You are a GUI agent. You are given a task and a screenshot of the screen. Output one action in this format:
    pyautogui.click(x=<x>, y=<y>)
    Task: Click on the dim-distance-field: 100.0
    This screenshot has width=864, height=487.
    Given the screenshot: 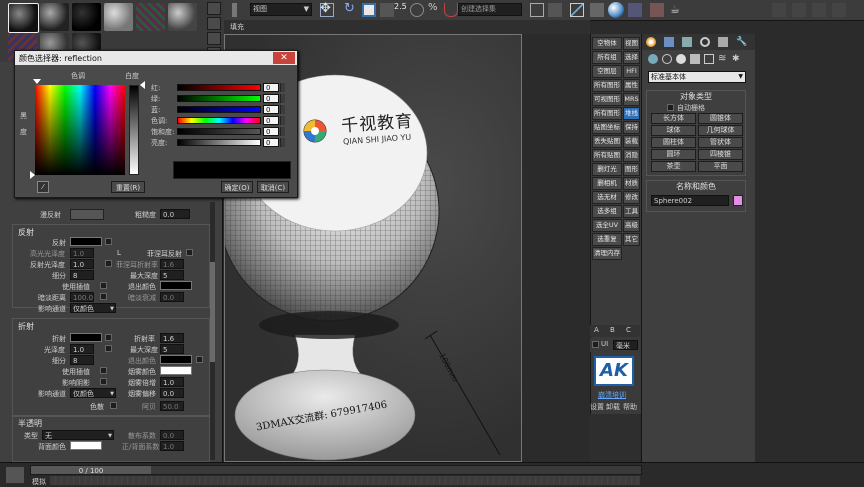 What is the action you would take?
    pyautogui.click(x=82, y=297)
    